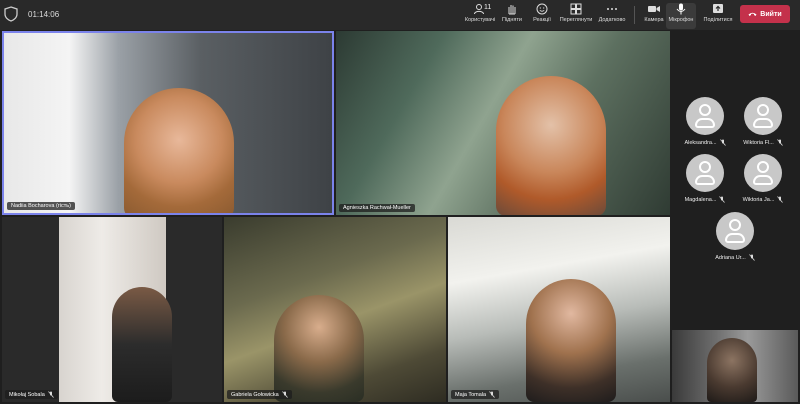  I want to click on participant-nametag: Agnieszka Rachwał-Mueller, so click(377, 208).